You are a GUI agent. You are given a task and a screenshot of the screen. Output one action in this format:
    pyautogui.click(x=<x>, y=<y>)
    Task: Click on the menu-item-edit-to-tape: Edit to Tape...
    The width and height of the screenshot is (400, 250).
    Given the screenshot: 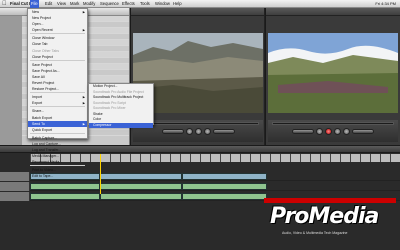 What is the action you would take?
    pyautogui.click(x=57, y=176)
    